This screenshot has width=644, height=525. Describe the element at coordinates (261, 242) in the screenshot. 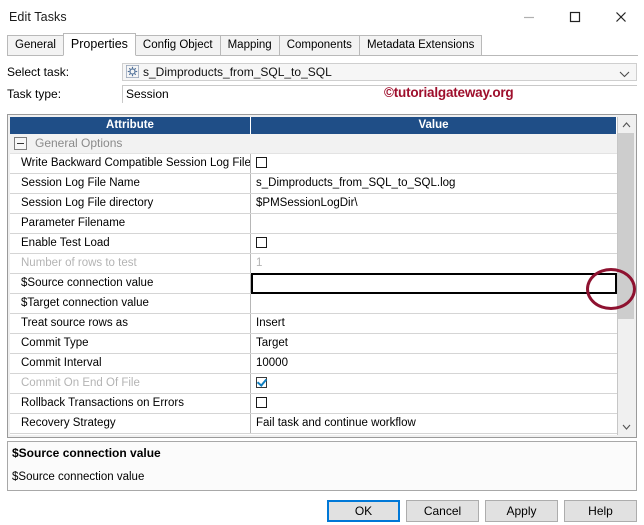

I see `checkbox-enable-test-load` at that location.